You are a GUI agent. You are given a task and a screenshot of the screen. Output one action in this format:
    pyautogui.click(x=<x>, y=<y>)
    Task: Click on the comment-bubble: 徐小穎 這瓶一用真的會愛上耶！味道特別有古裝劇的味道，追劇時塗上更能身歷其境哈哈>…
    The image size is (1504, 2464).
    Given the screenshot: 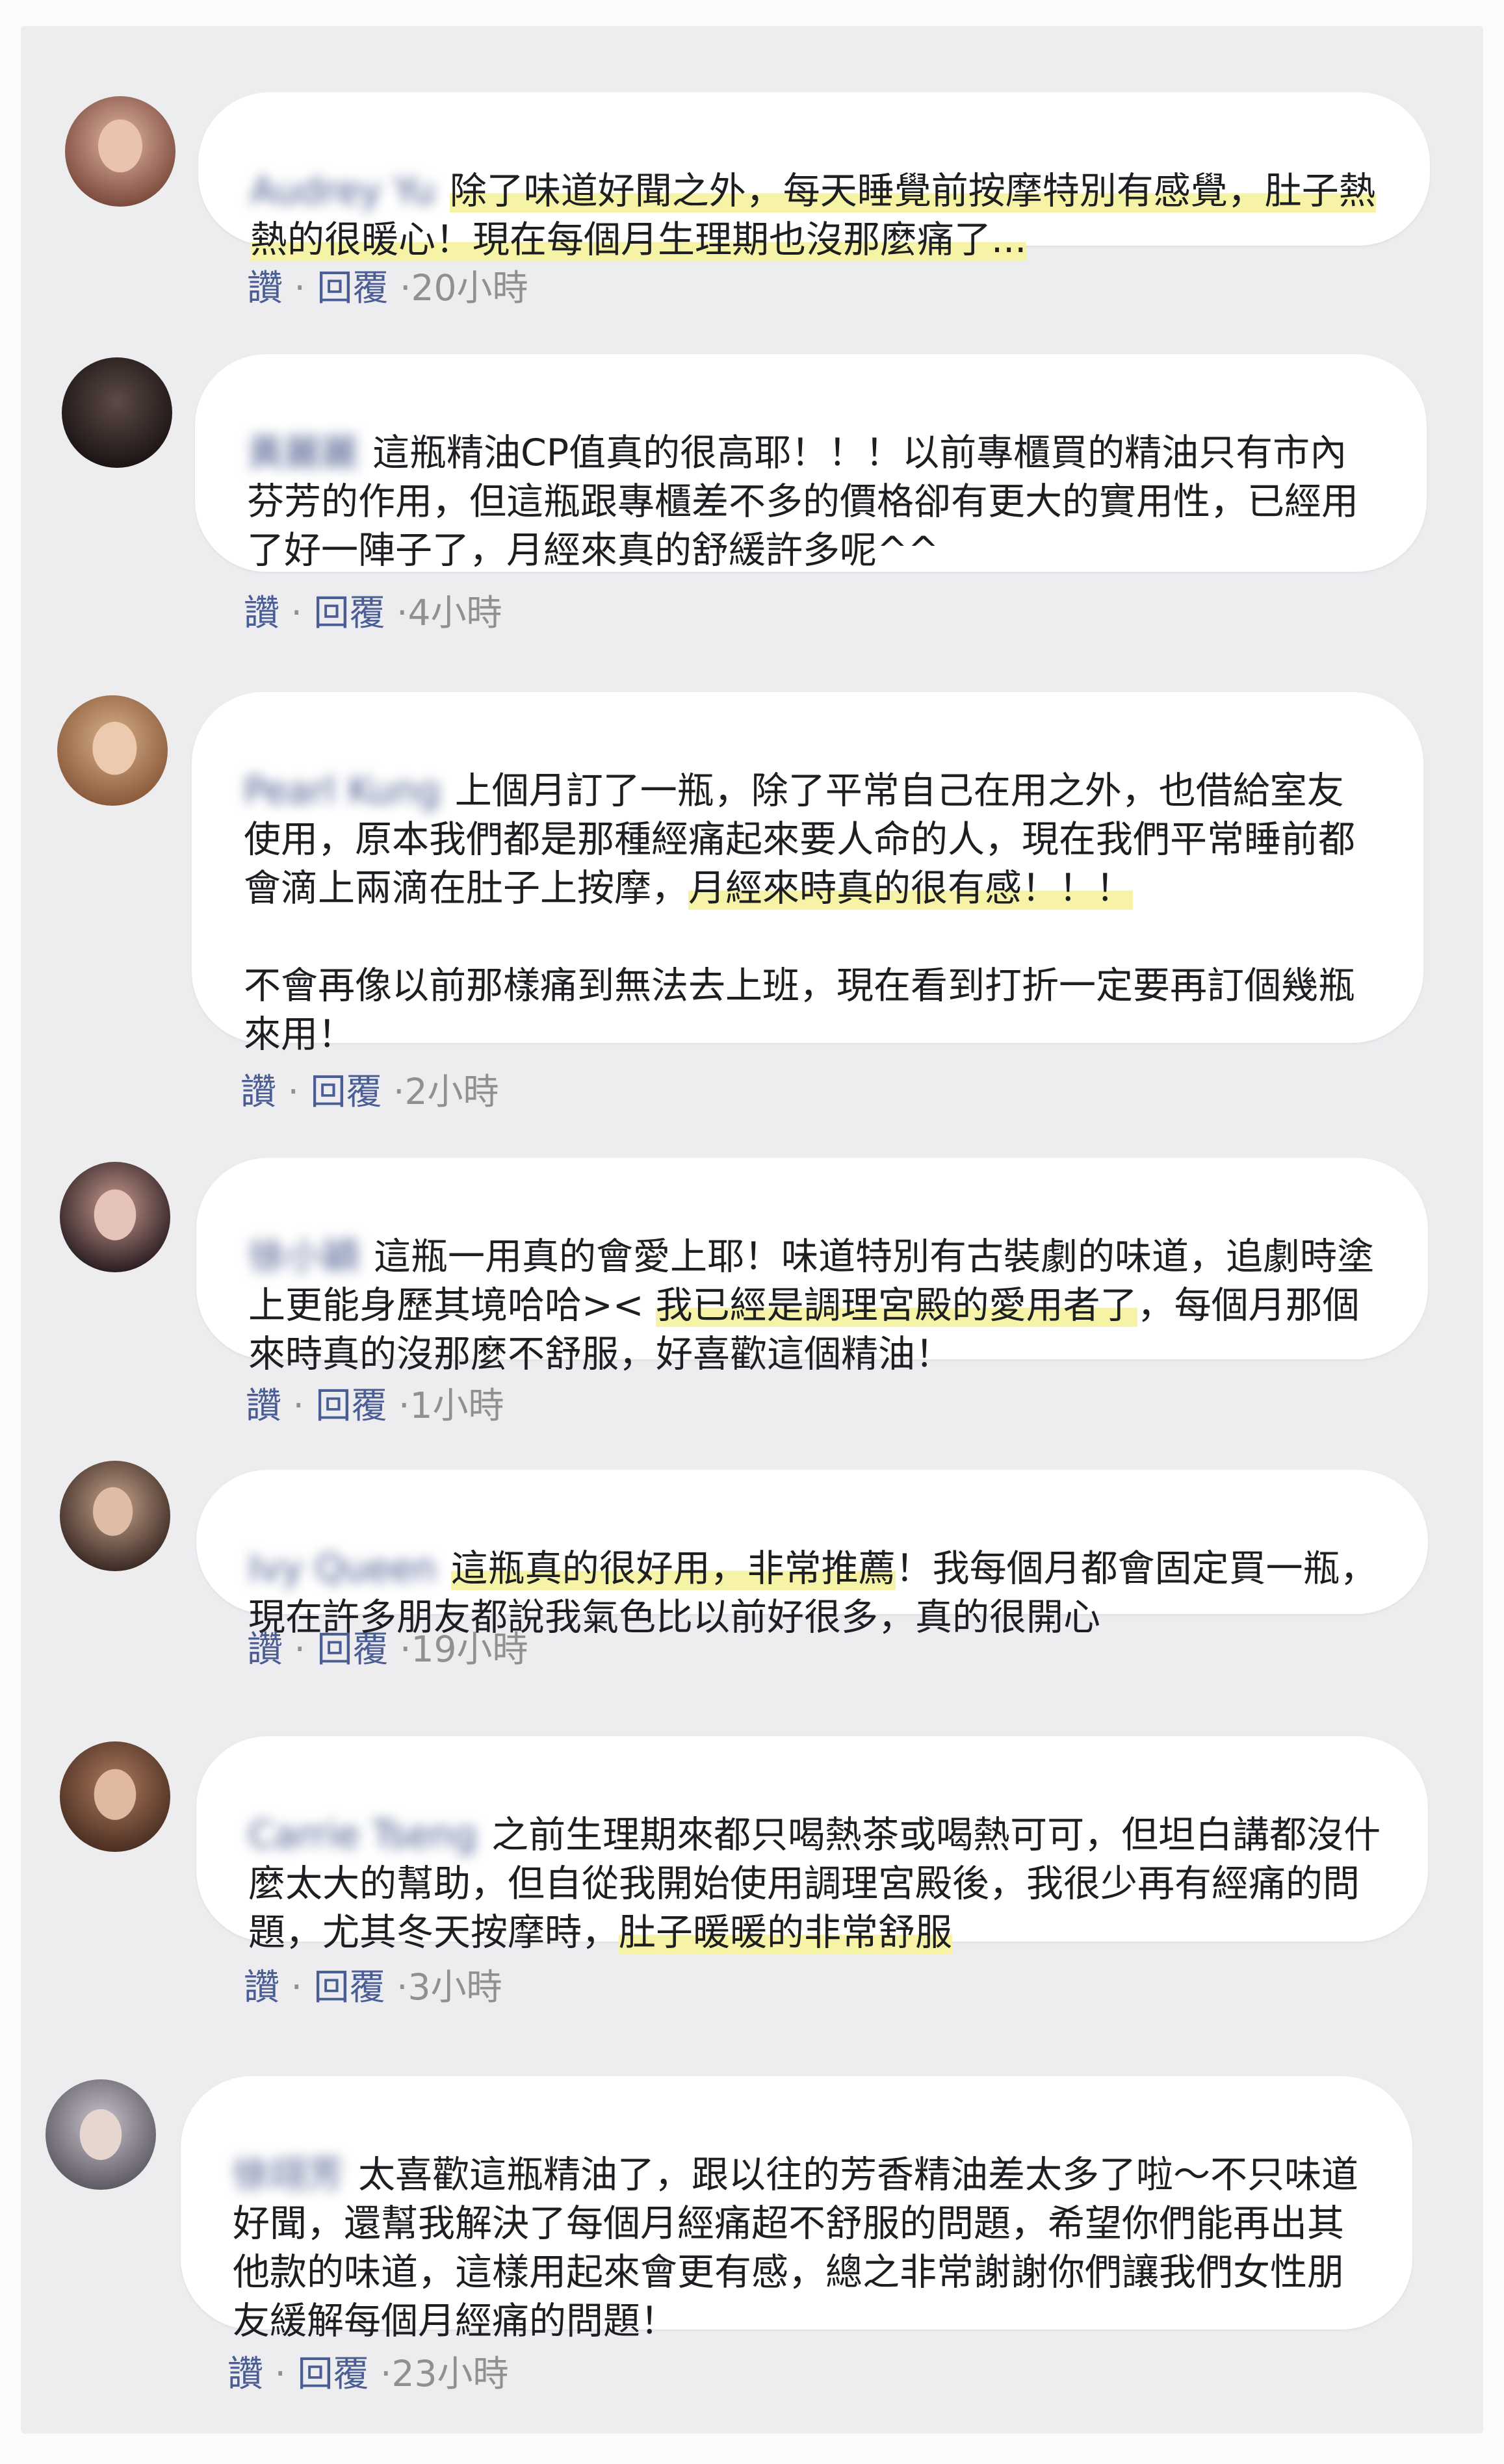 What is the action you would take?
    pyautogui.click(x=812, y=1267)
    